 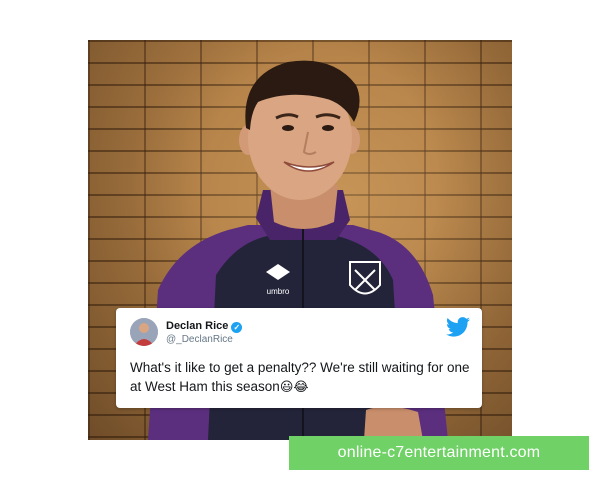 What do you see at coordinates (458, 327) in the screenshot?
I see `twitter-bird-icon` at bounding box center [458, 327].